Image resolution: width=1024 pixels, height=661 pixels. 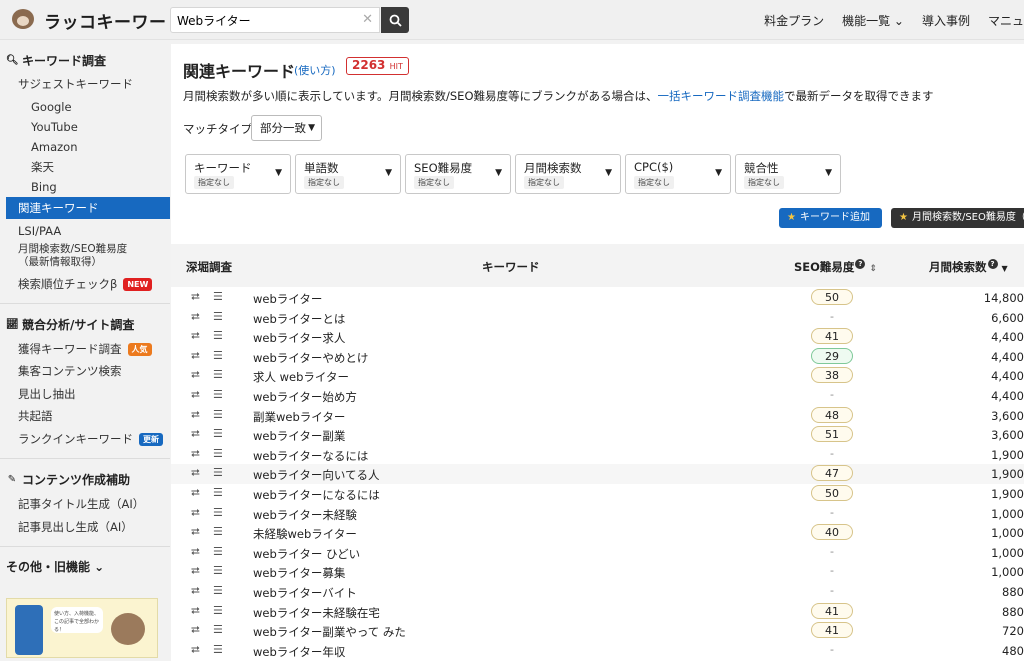 What do you see at coordinates (299, 436) in the screenshot?
I see `keyword-cell: webライター副業` at bounding box center [299, 436].